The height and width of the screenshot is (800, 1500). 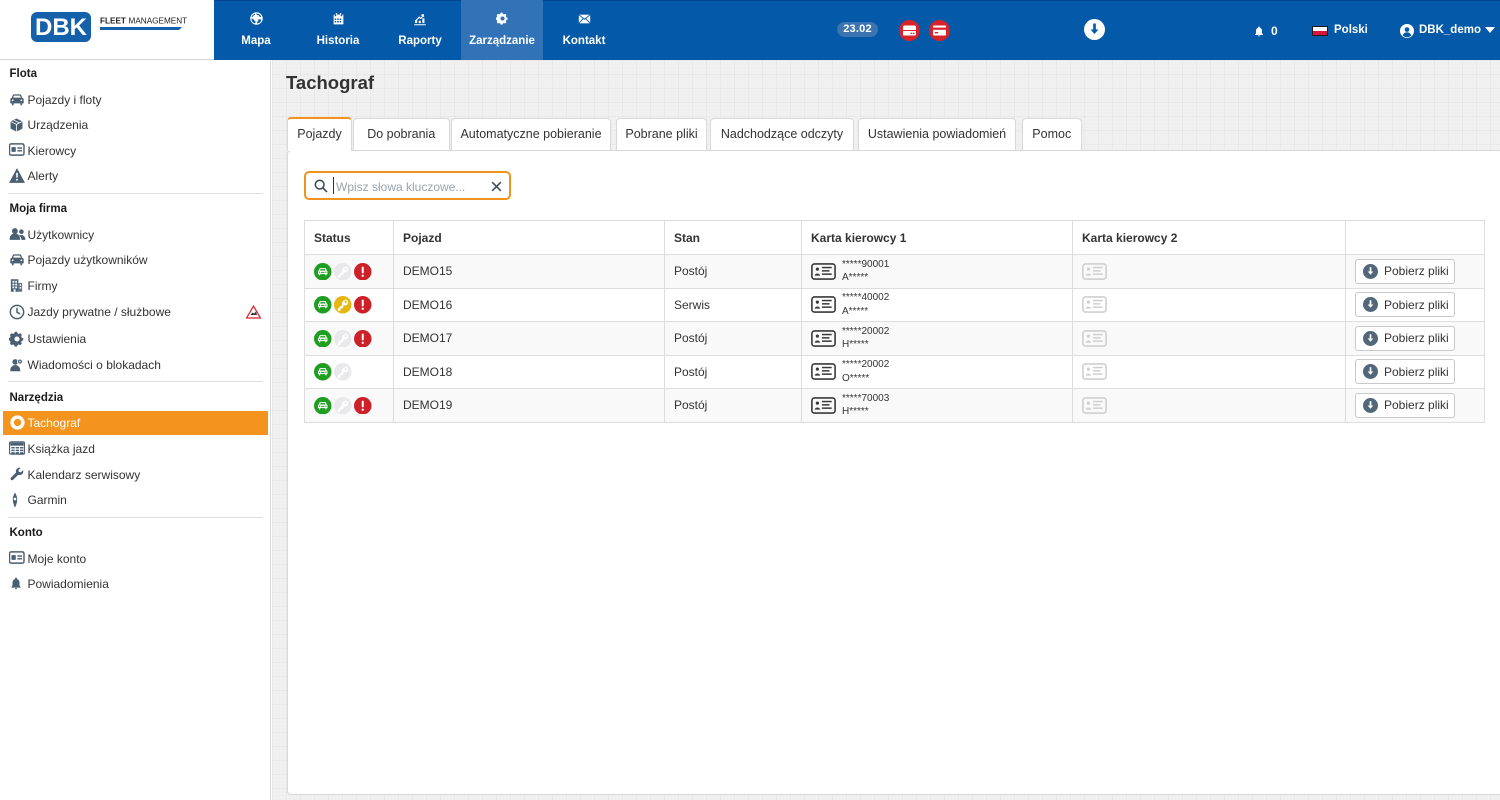 What do you see at coordinates (61, 27) in the screenshot?
I see `svg-text: DBK` at bounding box center [61, 27].